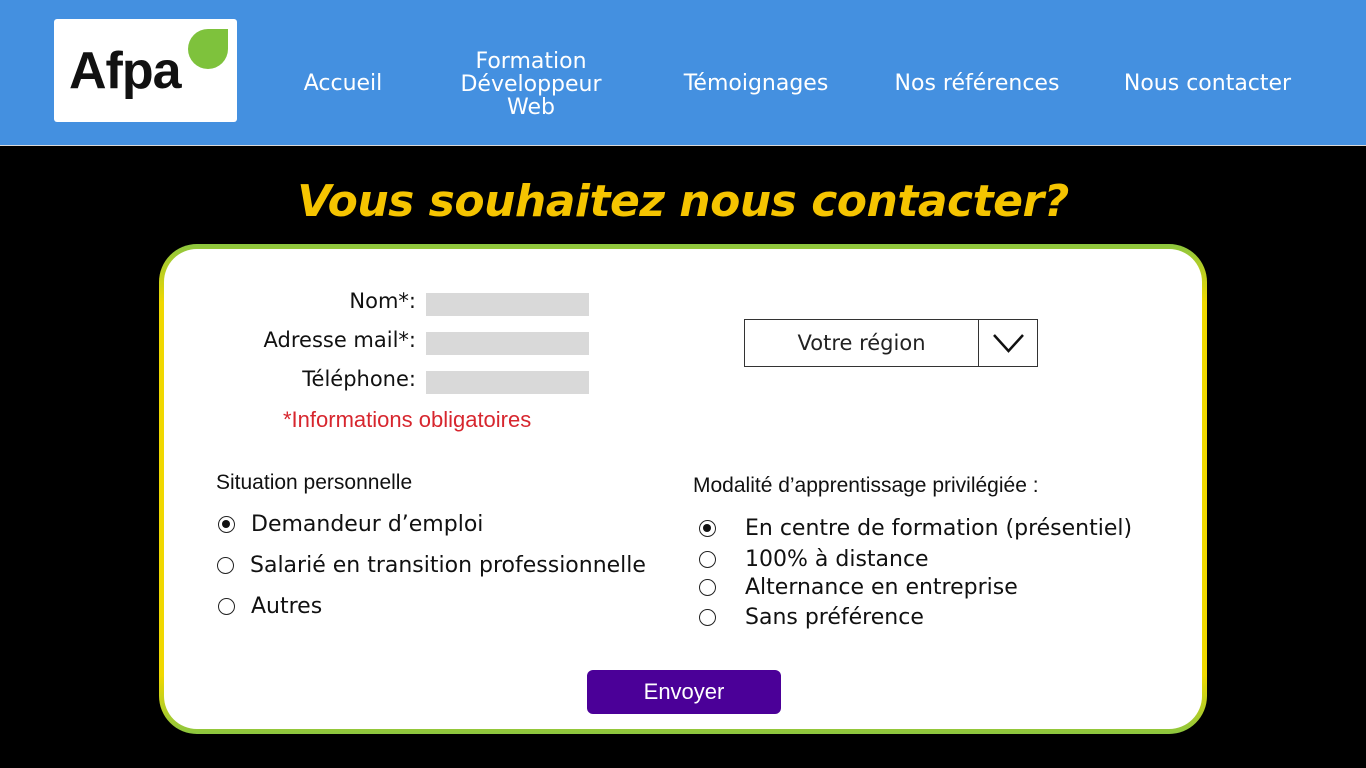 This screenshot has height=768, width=1366. Describe the element at coordinates (861, 343) in the screenshot. I see `region-select-value: Votre région` at that location.